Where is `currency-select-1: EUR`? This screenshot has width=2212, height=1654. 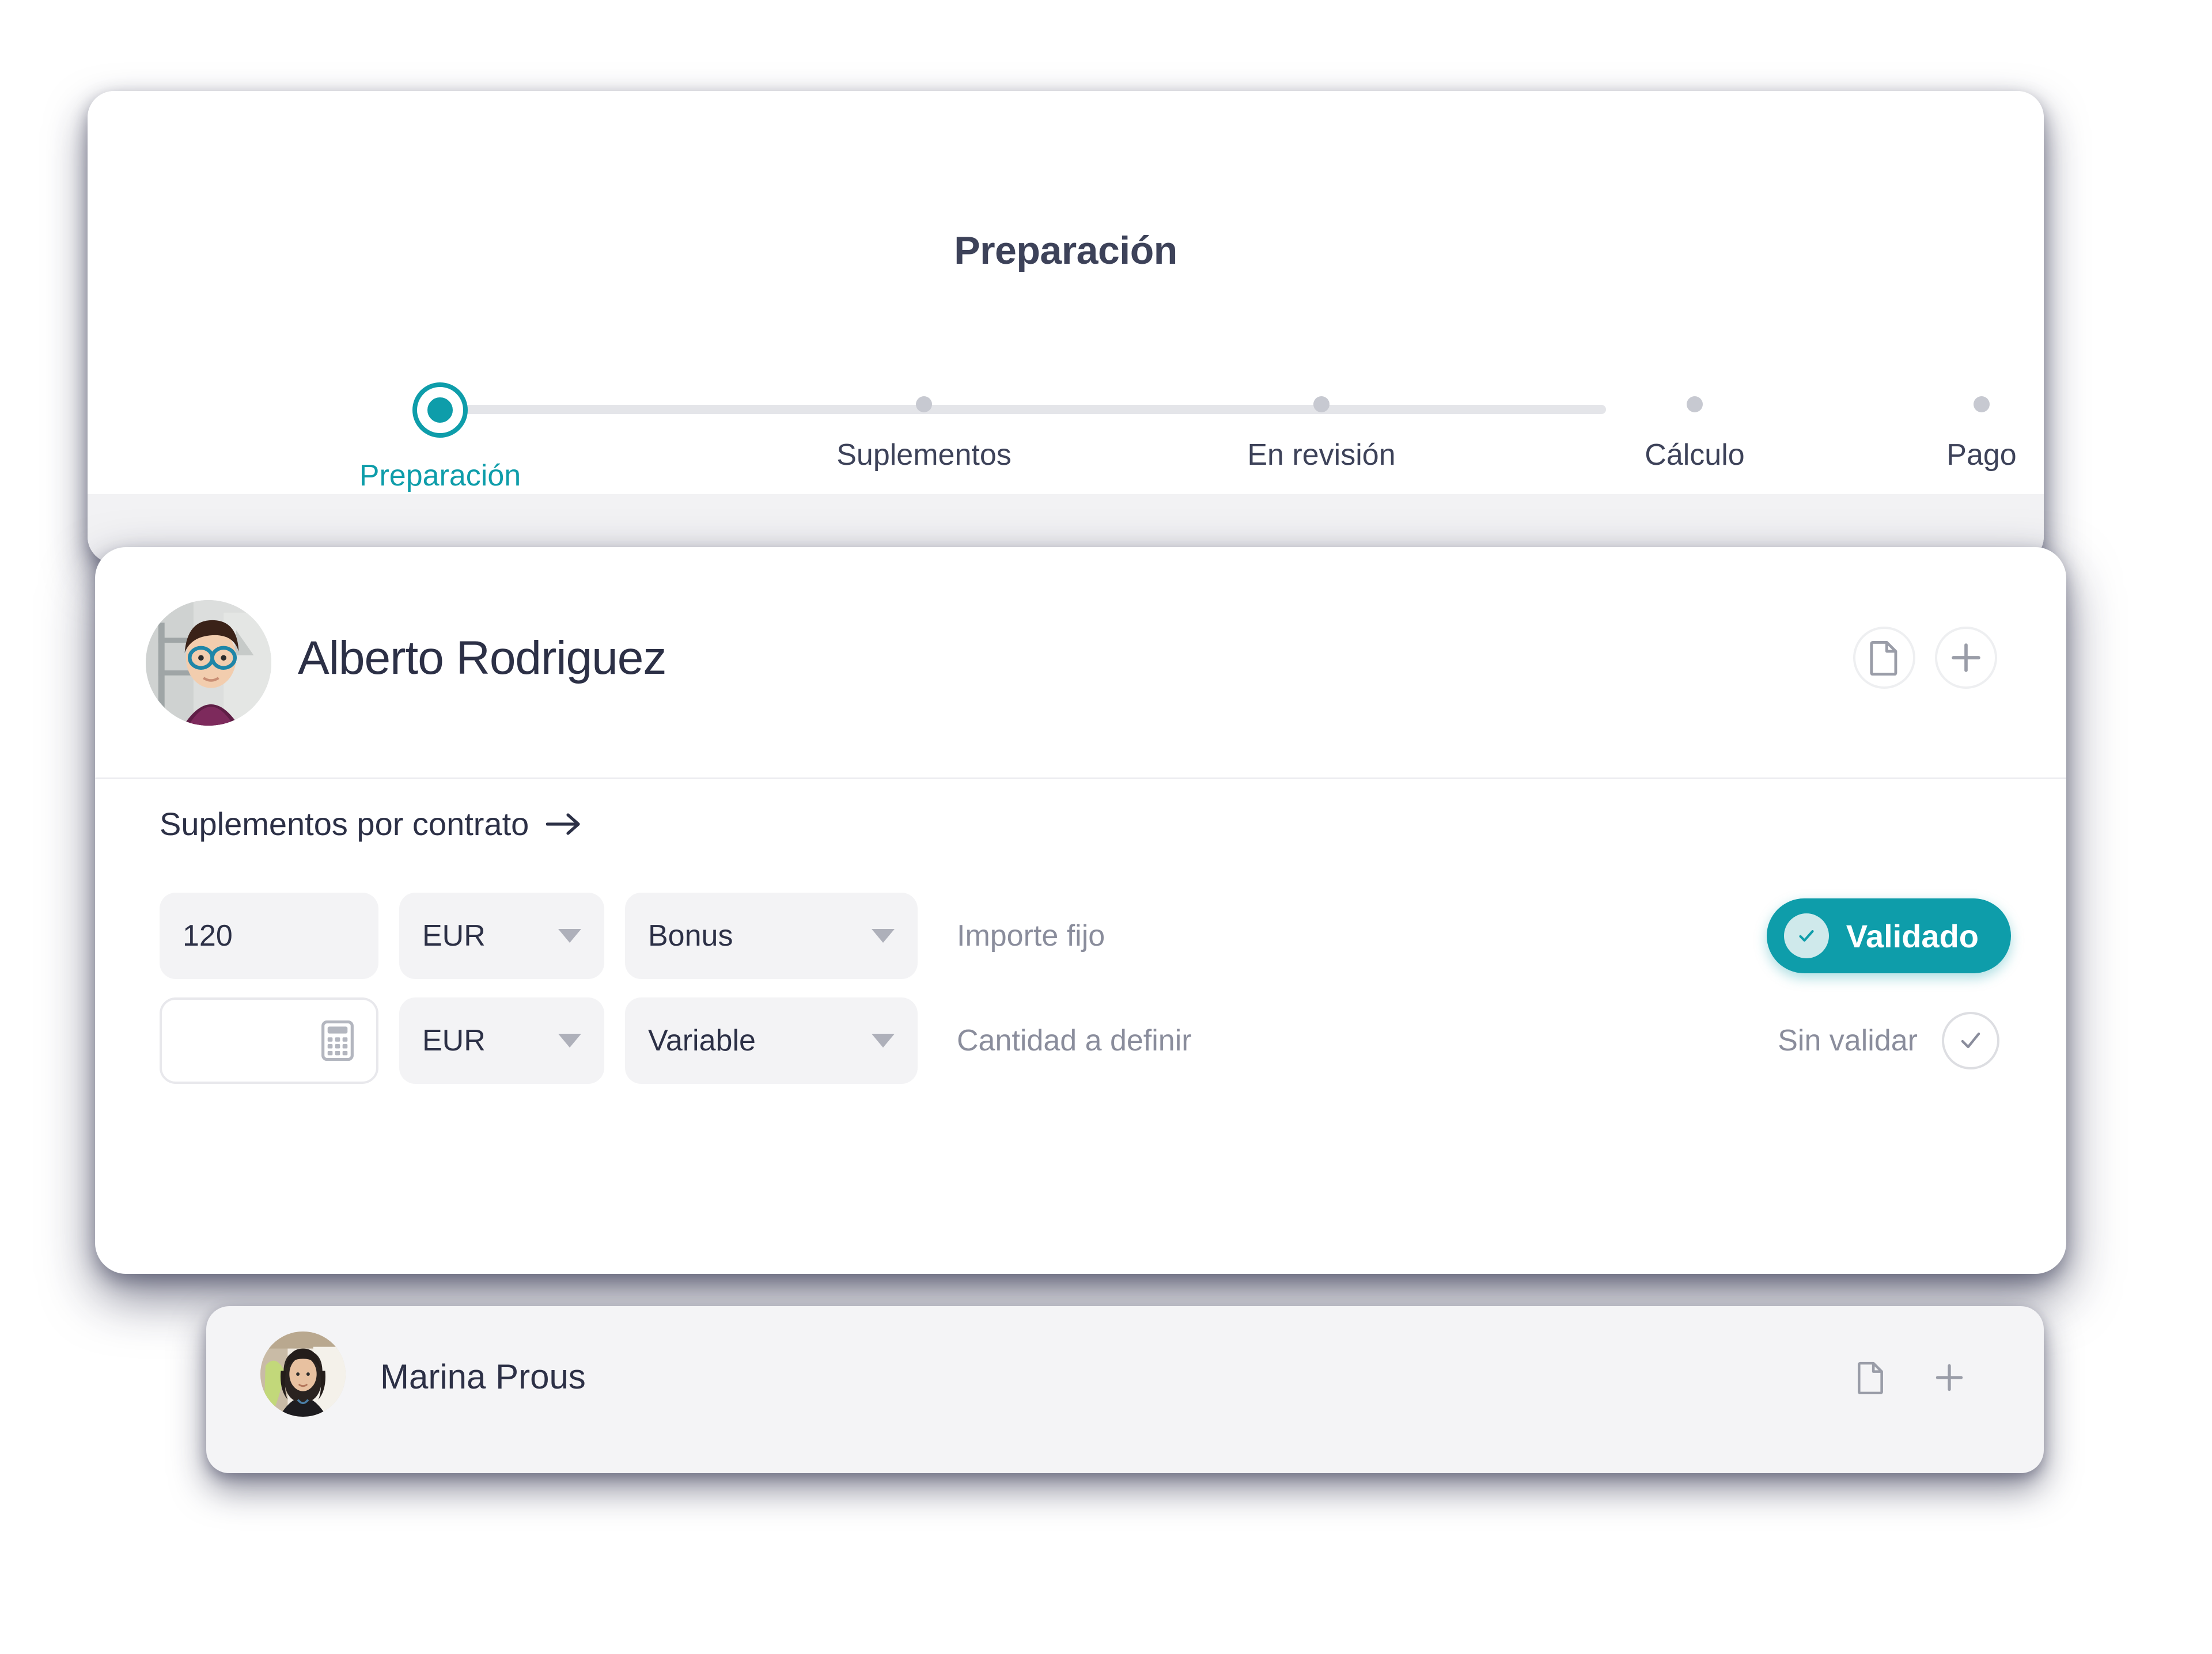
currency-select-1: EUR is located at coordinates (501, 936).